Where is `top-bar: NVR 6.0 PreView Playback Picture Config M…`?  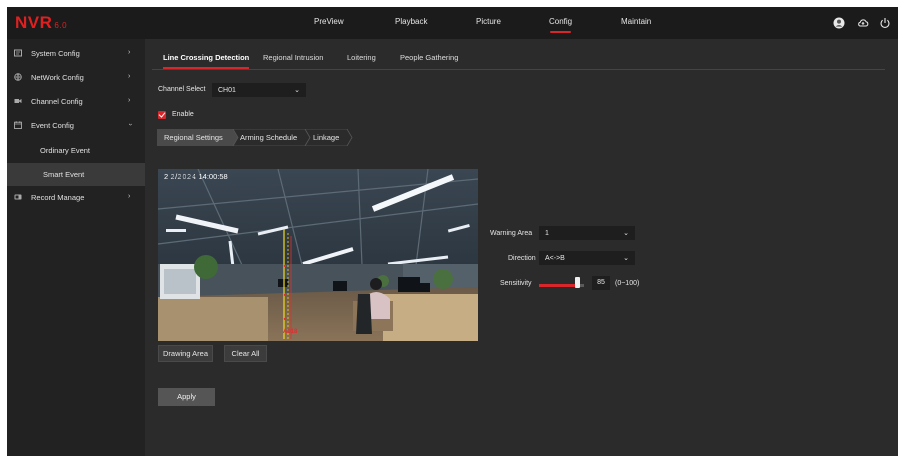
top-bar: NVR 6.0 PreView Playback Picture Config M… is located at coordinates (452, 23).